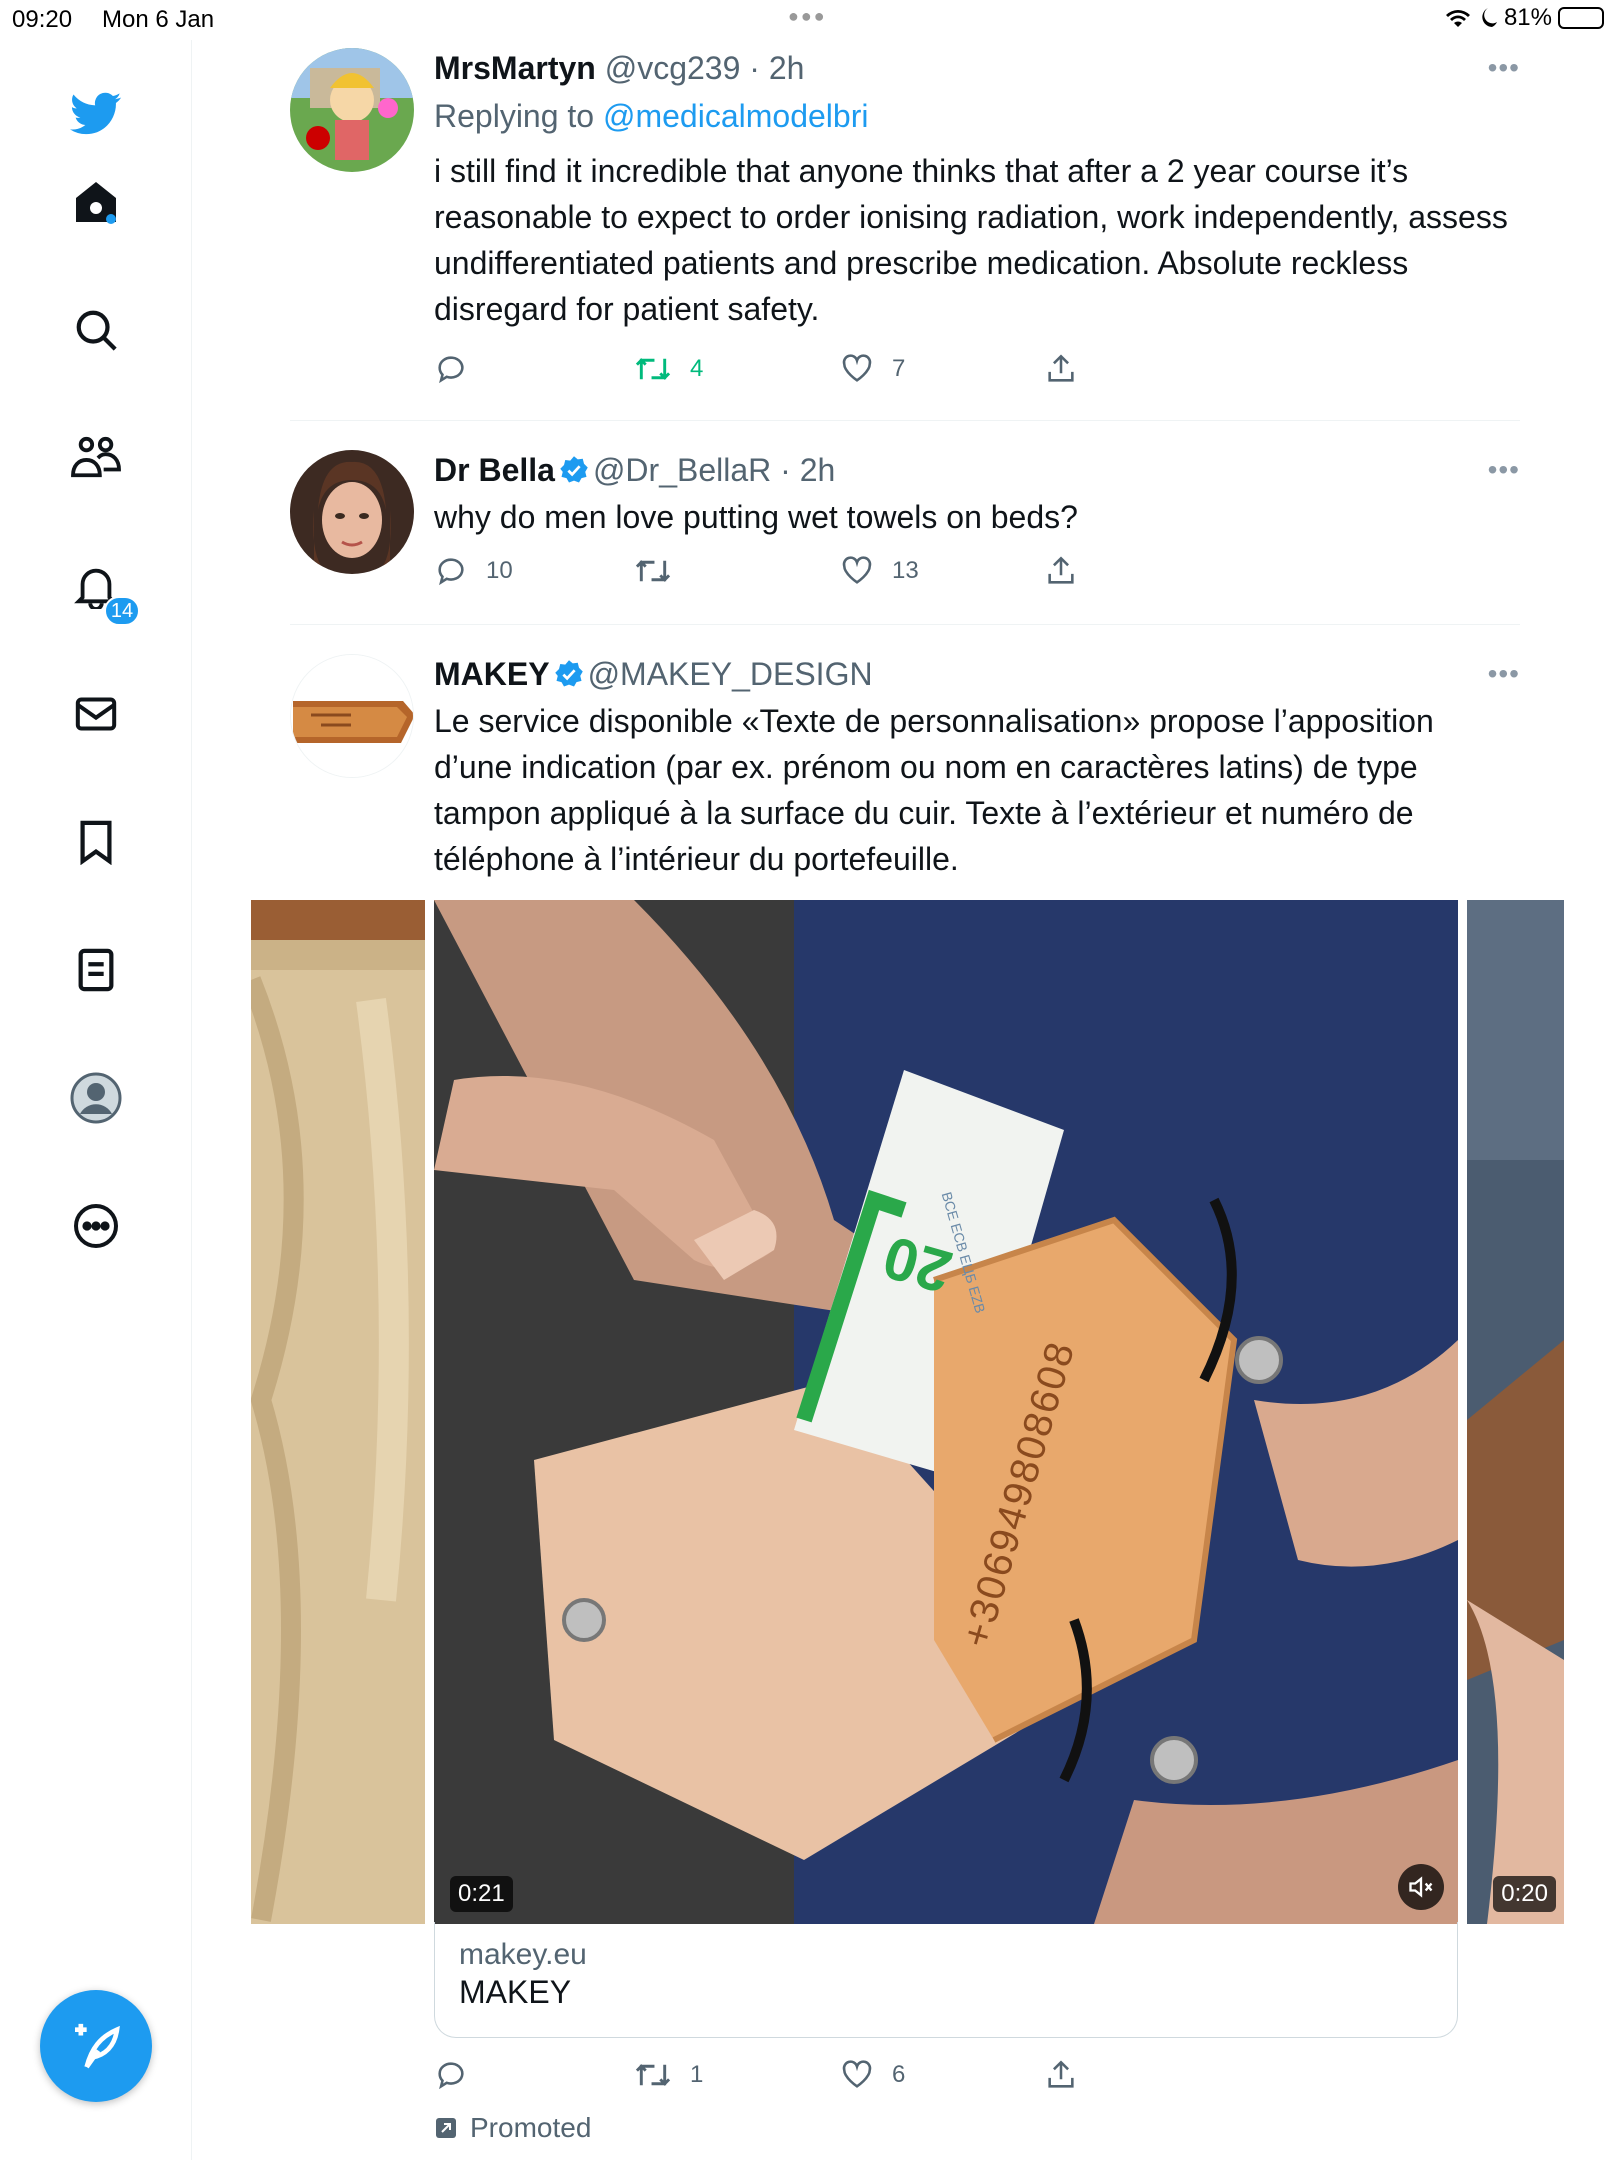  I want to click on sidebar-item-messages, so click(96, 714).